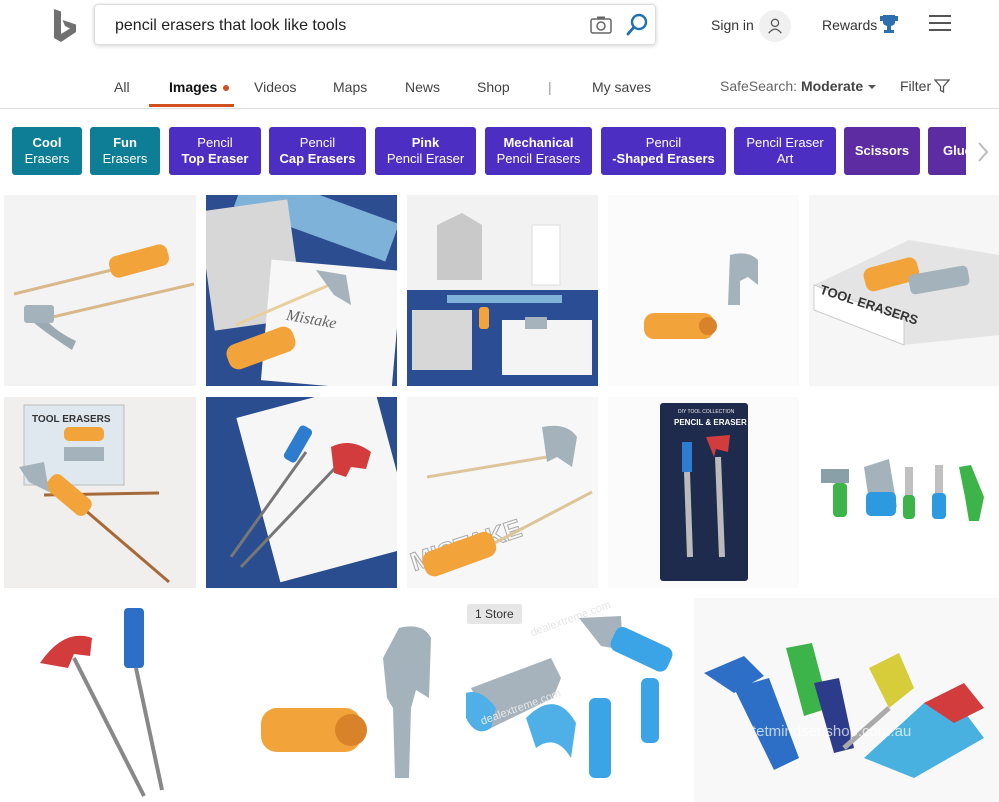 The width and height of the screenshot is (999, 802). Describe the element at coordinates (493, 87) in the screenshot. I see `tab-shop: Shop` at that location.